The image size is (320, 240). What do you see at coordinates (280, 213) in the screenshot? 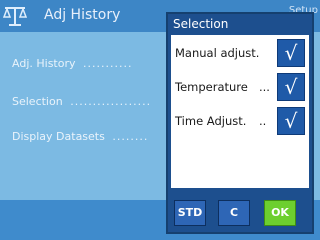
I see `ok-button: OK` at bounding box center [280, 213].